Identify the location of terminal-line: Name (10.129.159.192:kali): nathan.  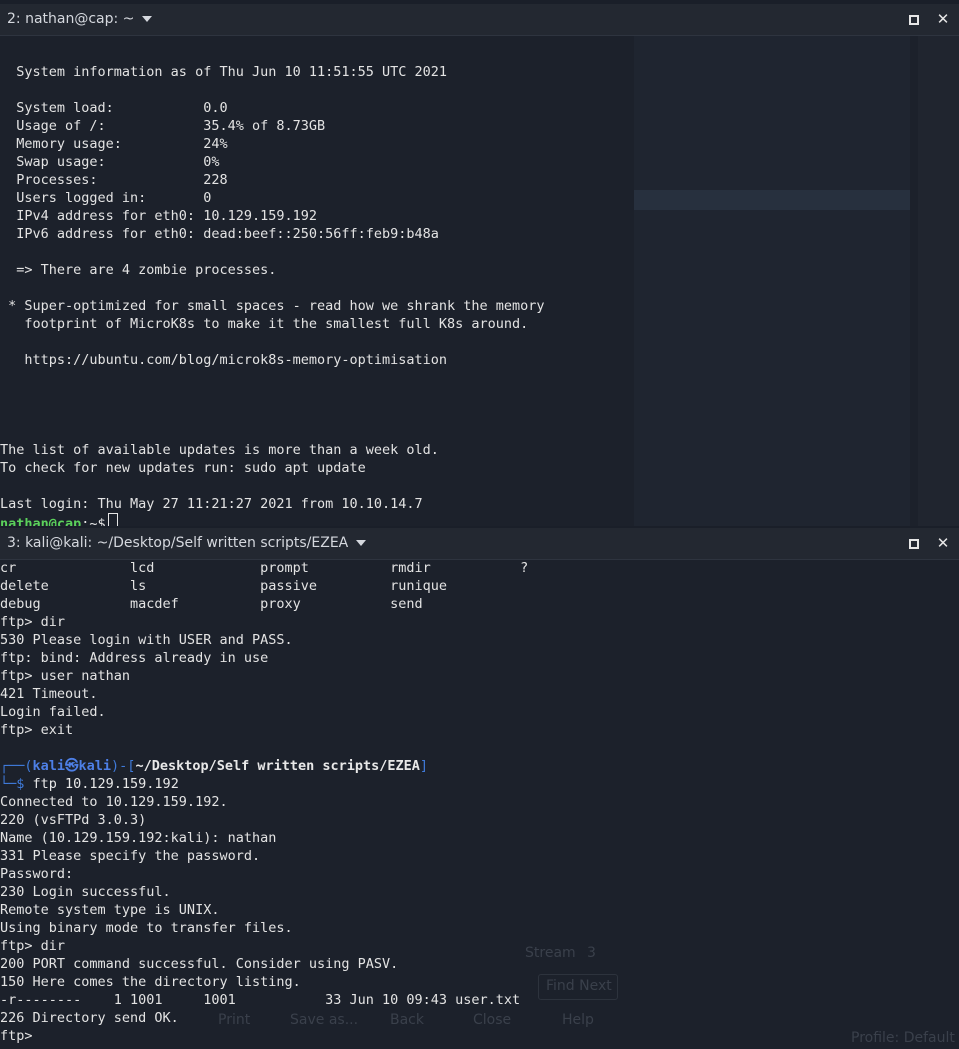
(138, 838).